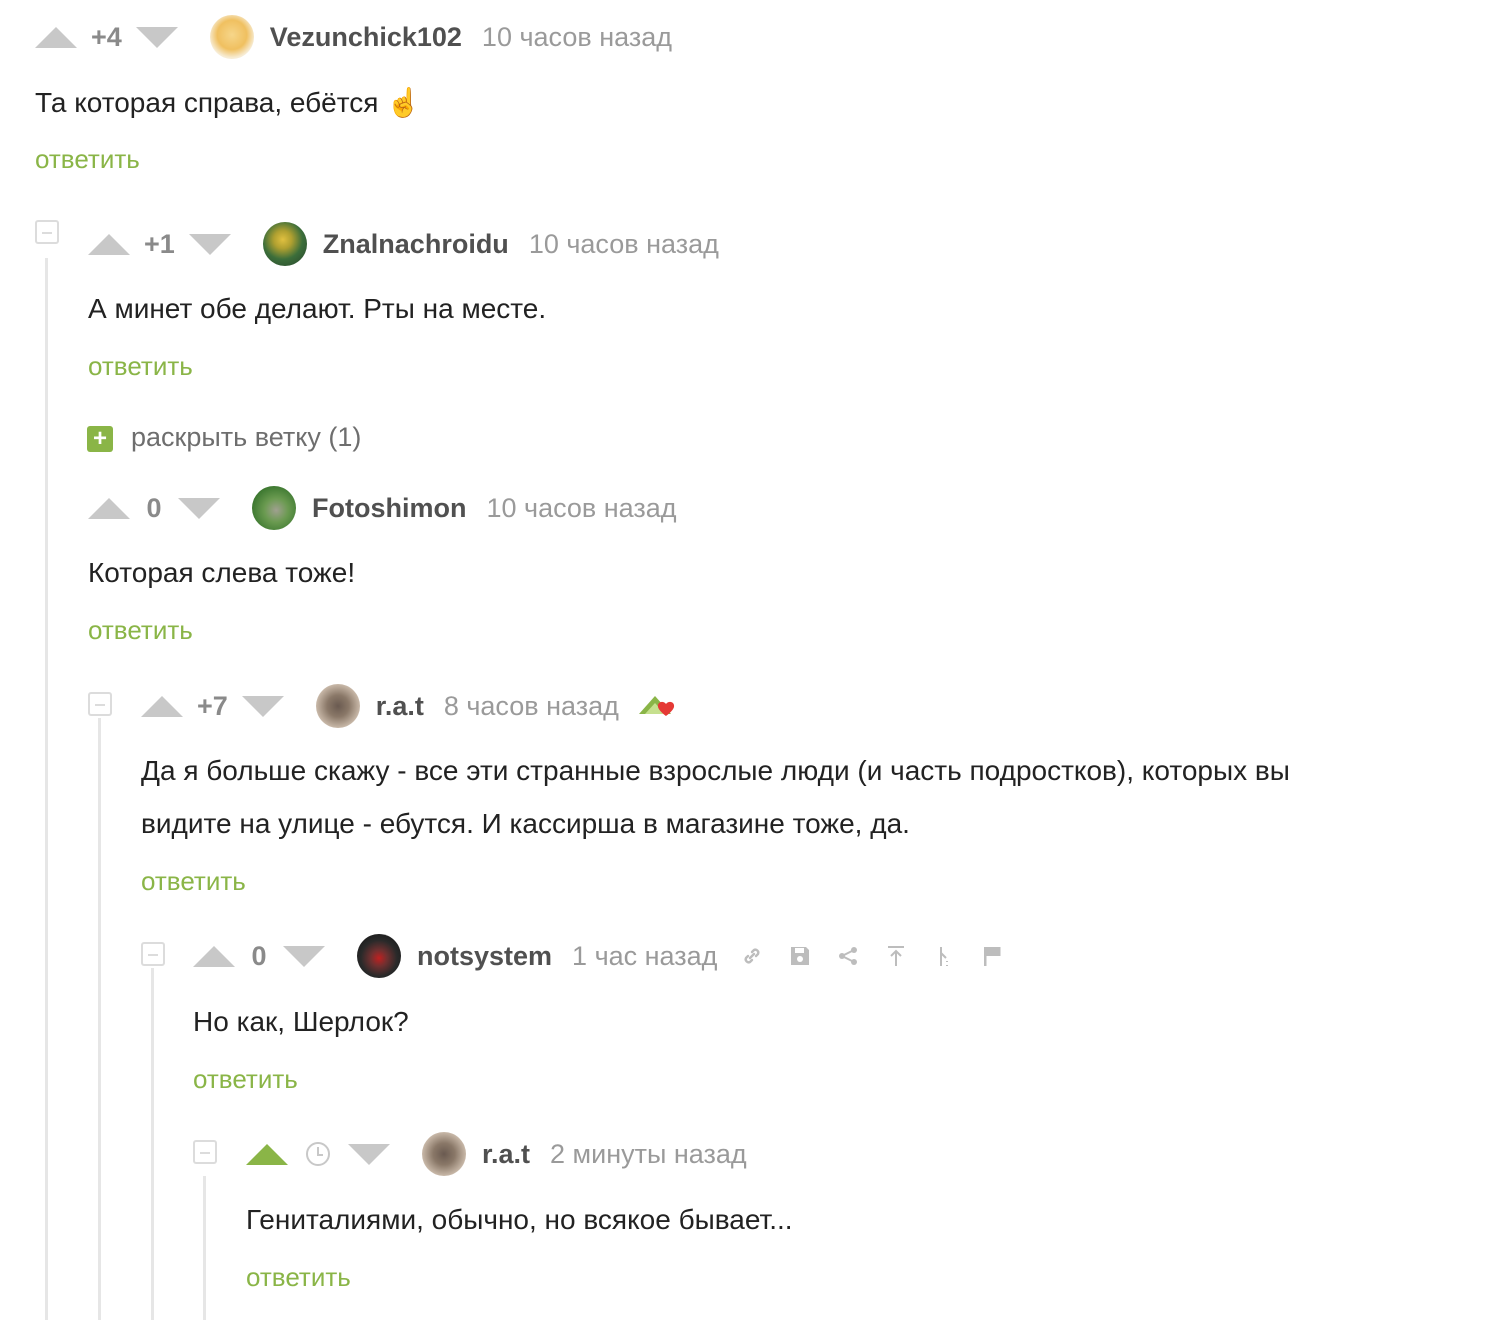  What do you see at coordinates (944, 956) in the screenshot?
I see `hide-icon` at bounding box center [944, 956].